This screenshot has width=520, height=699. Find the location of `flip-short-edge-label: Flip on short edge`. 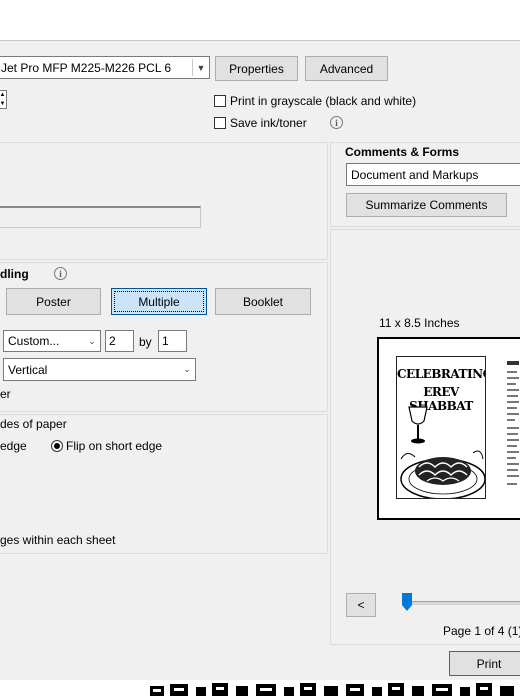

flip-short-edge-label: Flip on short edge is located at coordinates (114, 446).